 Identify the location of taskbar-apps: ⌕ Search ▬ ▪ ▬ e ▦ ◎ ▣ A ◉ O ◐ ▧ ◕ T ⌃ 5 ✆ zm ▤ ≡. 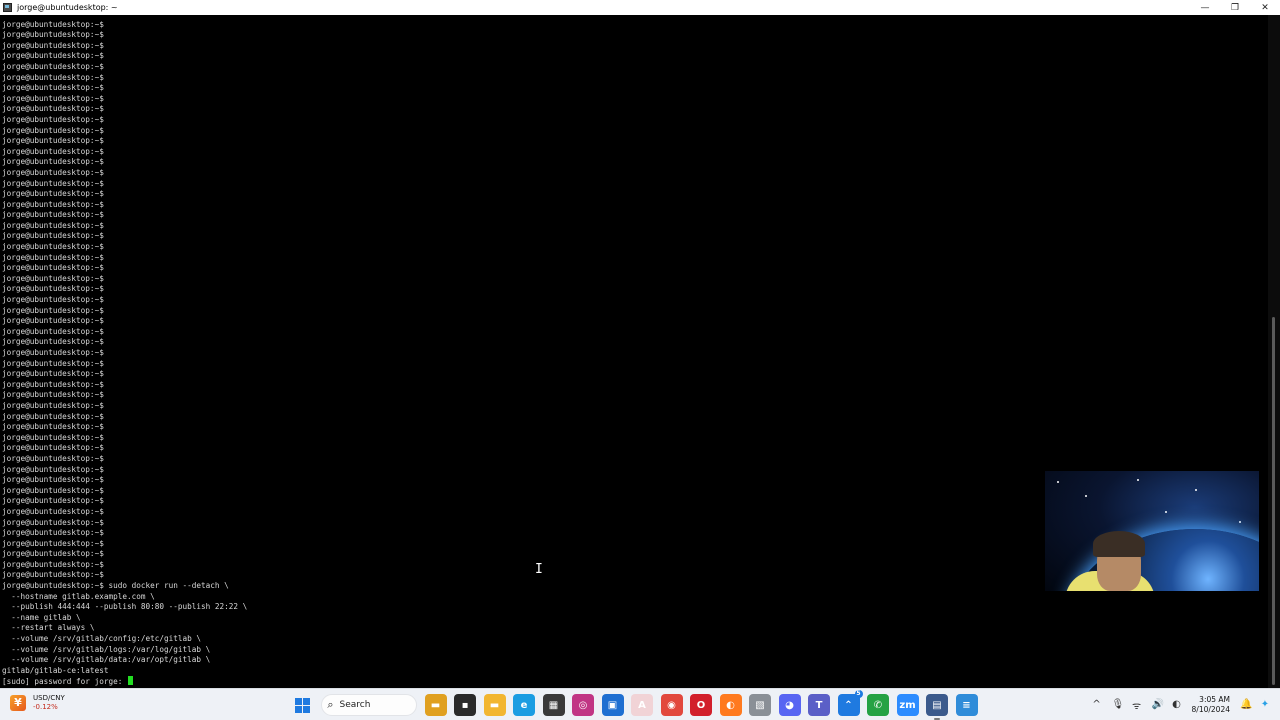
(638, 705).